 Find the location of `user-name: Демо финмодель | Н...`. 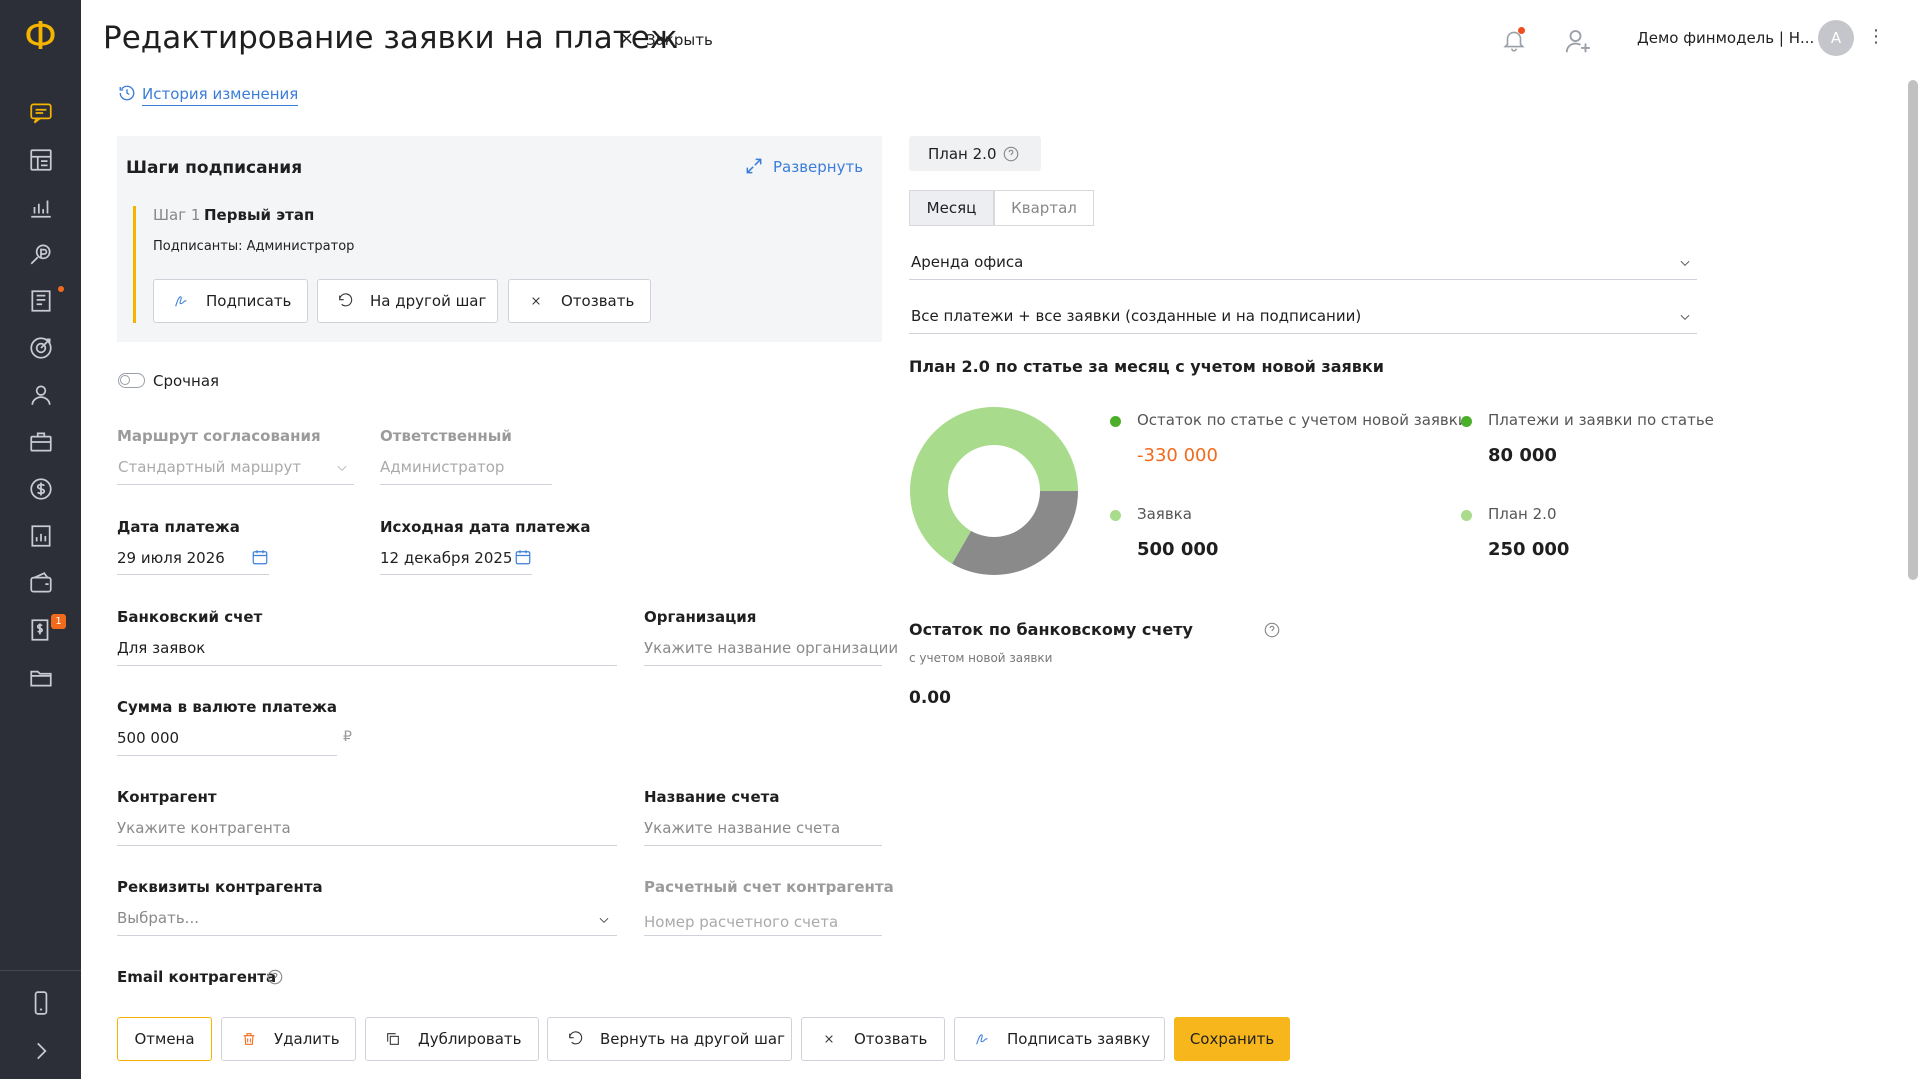

user-name: Демо финмодель | Н... is located at coordinates (1725, 38).